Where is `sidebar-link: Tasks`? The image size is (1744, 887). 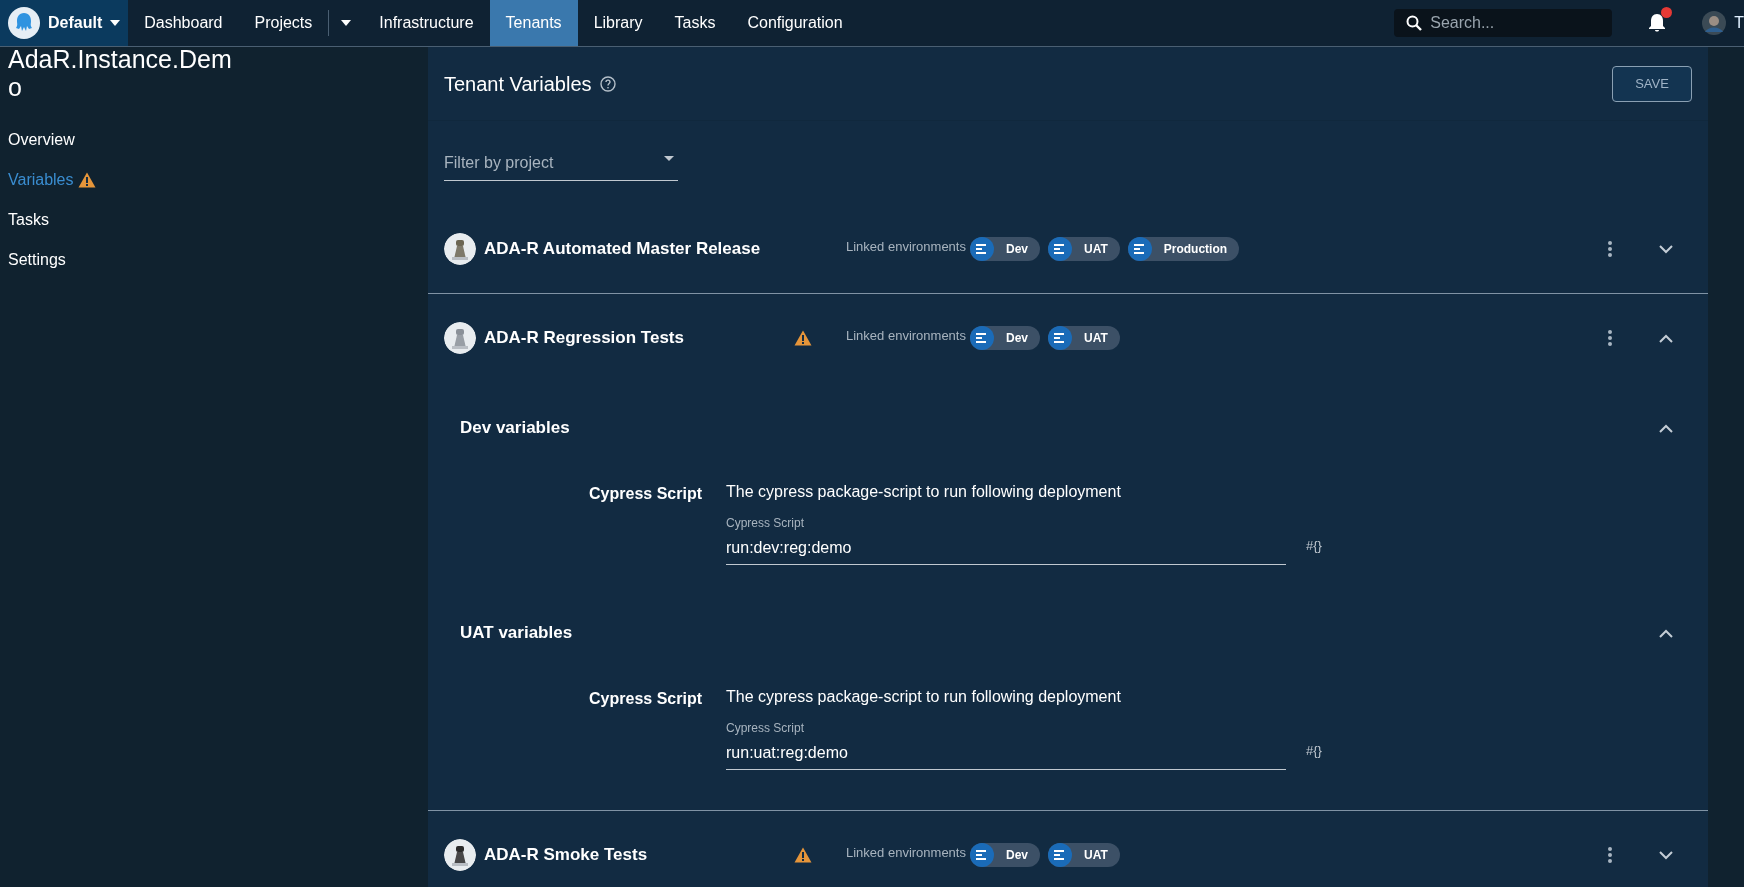 sidebar-link: Tasks is located at coordinates (214, 220).